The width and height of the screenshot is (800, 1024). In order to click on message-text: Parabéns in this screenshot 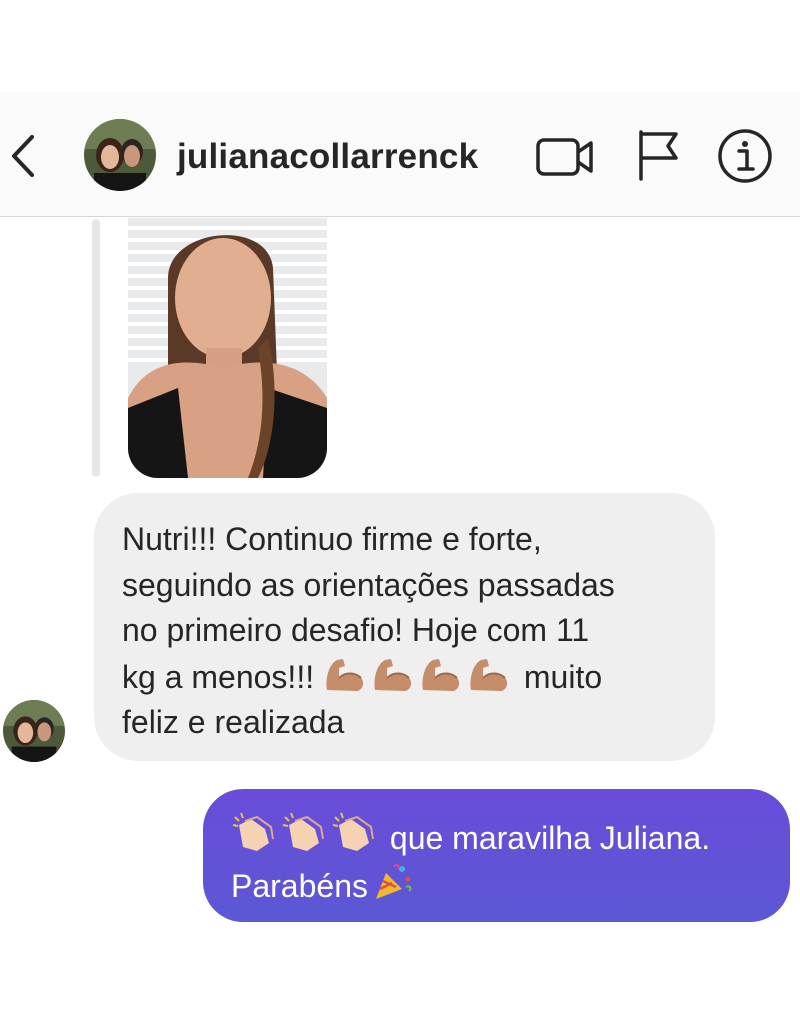, I will do `click(299, 886)`.